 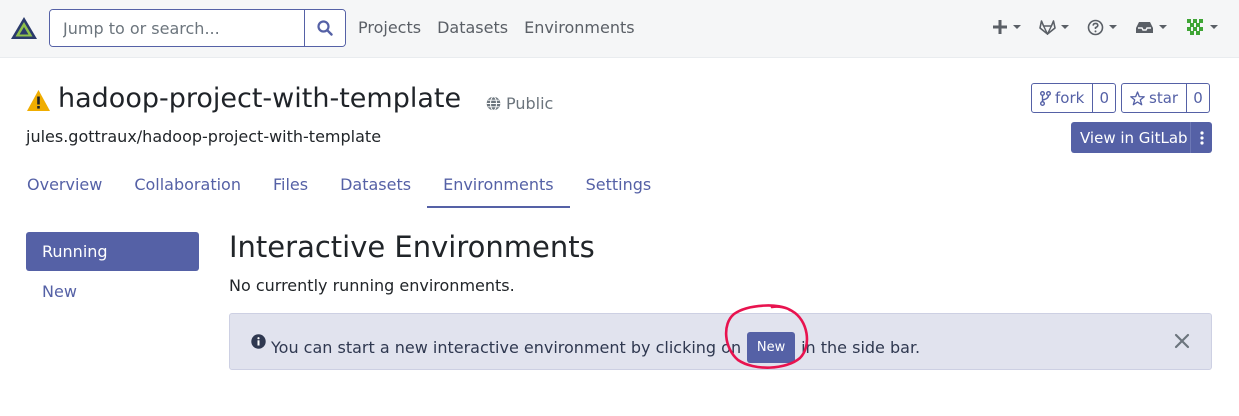 What do you see at coordinates (38, 100) in the screenshot?
I see `warning-icon` at bounding box center [38, 100].